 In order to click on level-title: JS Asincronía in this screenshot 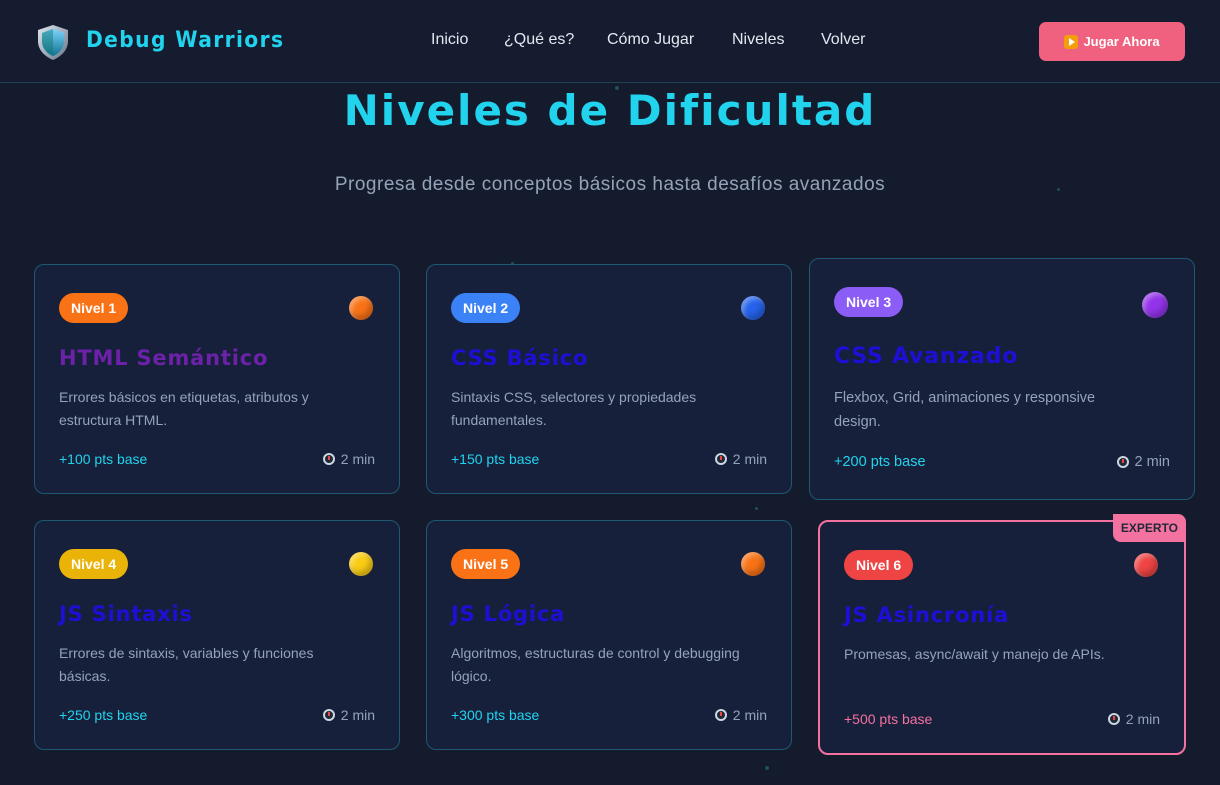, I will do `click(927, 615)`.